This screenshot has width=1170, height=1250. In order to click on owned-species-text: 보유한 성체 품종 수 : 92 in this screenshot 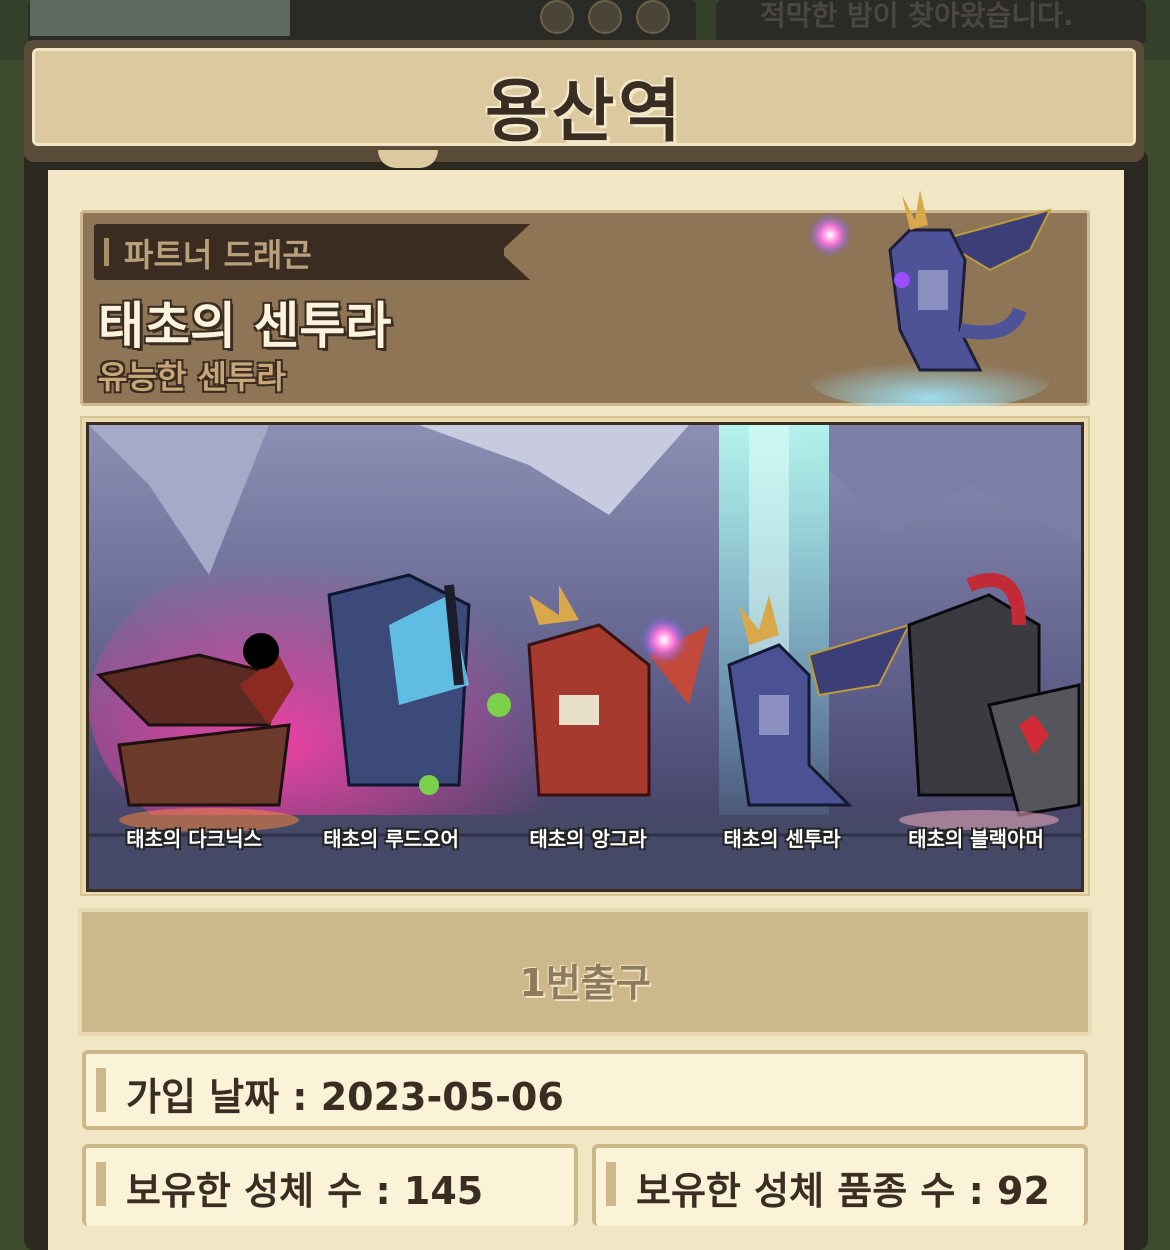, I will do `click(843, 1191)`.